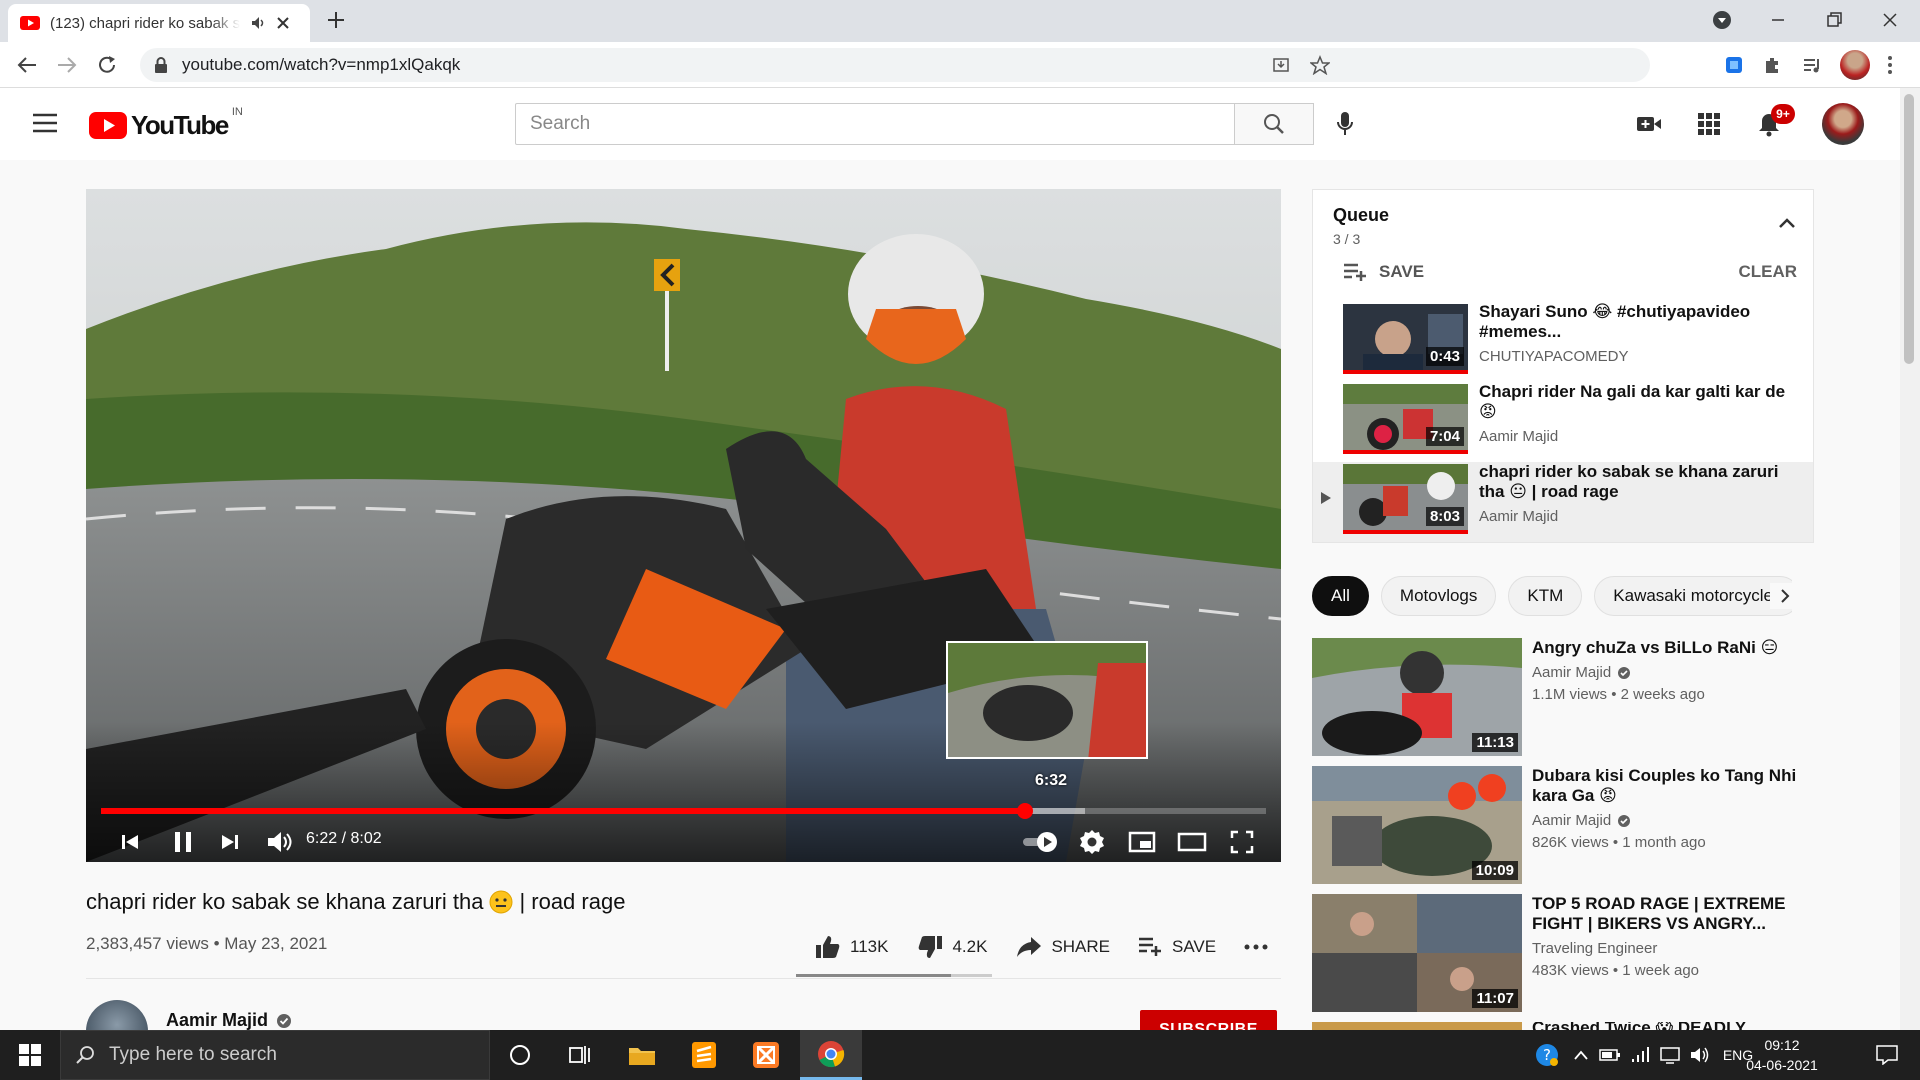 The image size is (1920, 1080). I want to click on share-label: SHARE, so click(1081, 946).